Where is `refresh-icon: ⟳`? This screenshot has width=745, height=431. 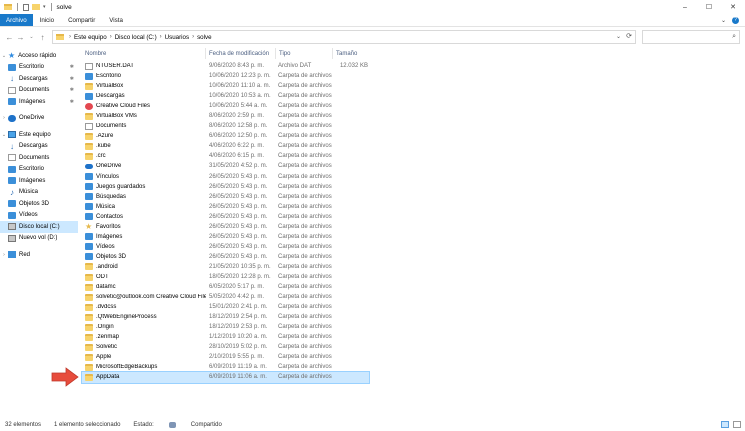 refresh-icon: ⟳ is located at coordinates (629, 37).